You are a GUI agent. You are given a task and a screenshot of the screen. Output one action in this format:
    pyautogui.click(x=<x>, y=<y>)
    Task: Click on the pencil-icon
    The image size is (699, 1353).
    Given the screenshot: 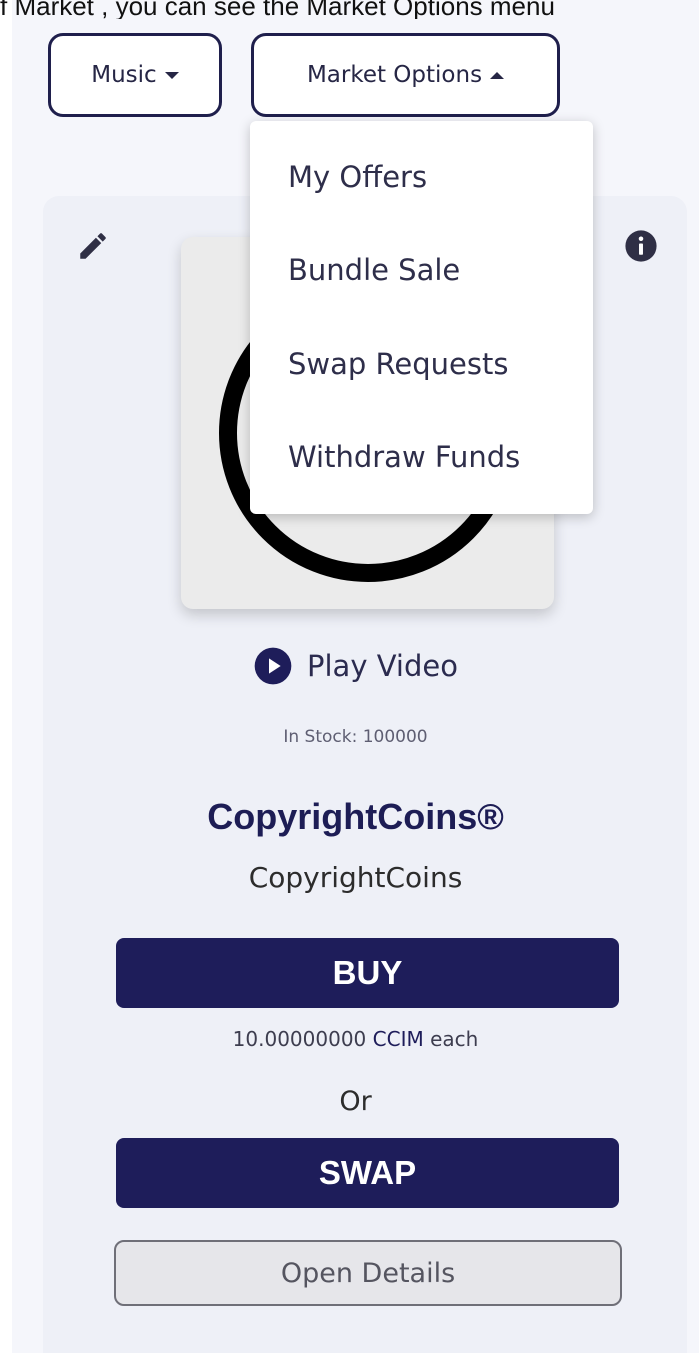 What is the action you would take?
    pyautogui.click(x=93, y=246)
    